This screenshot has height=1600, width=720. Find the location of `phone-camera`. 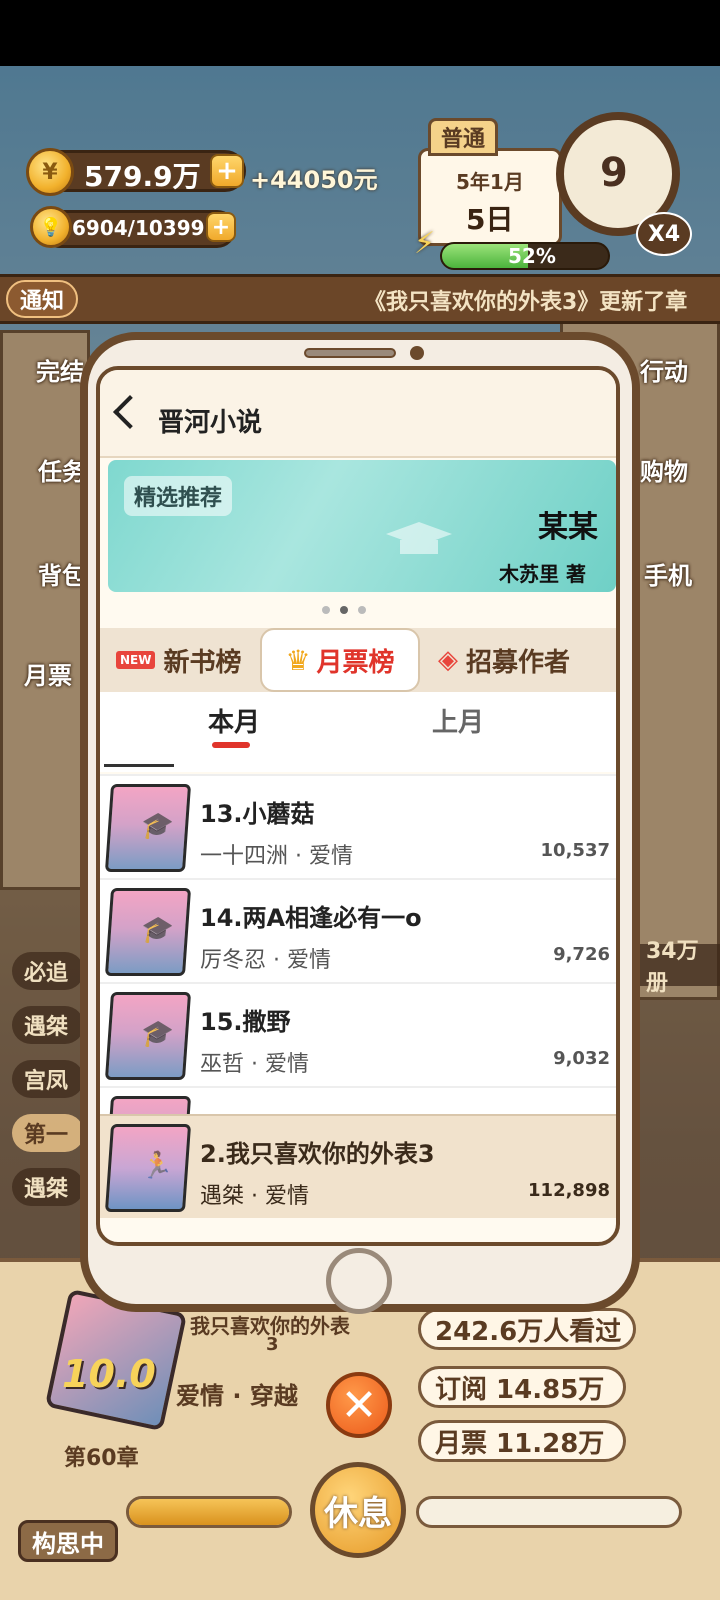

phone-camera is located at coordinates (417, 353).